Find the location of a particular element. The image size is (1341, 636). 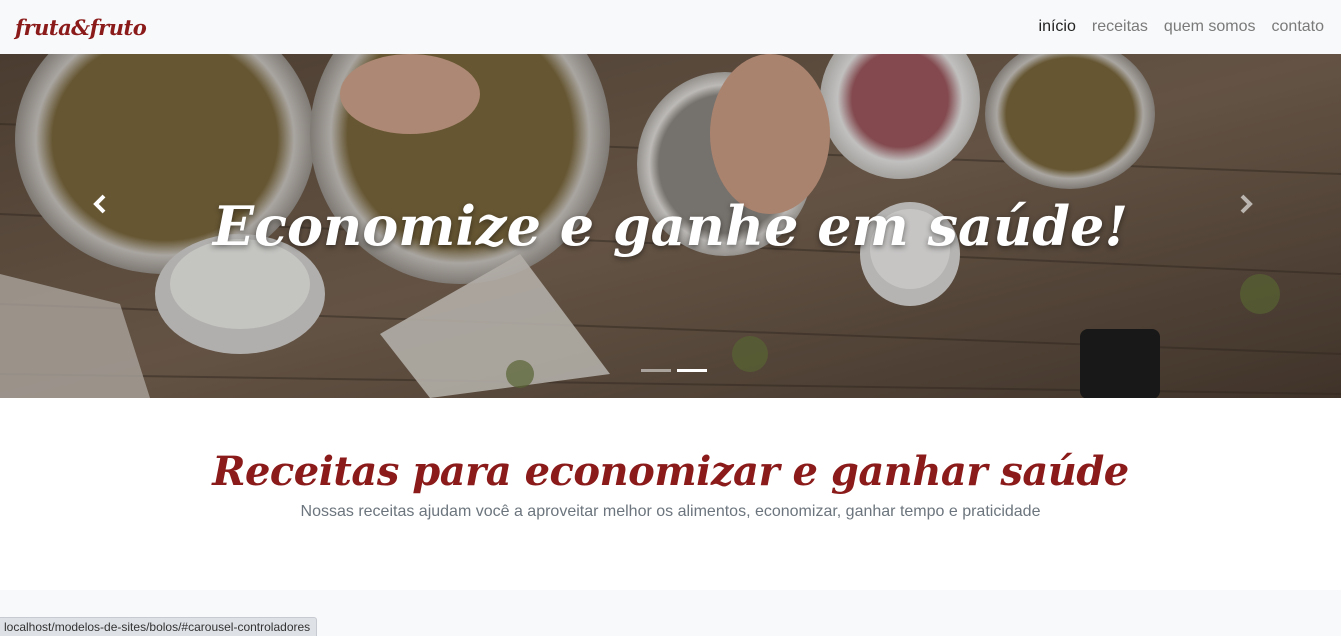

intro-title: Receitas para economizar e ganhar saúde is located at coordinates (670, 471).